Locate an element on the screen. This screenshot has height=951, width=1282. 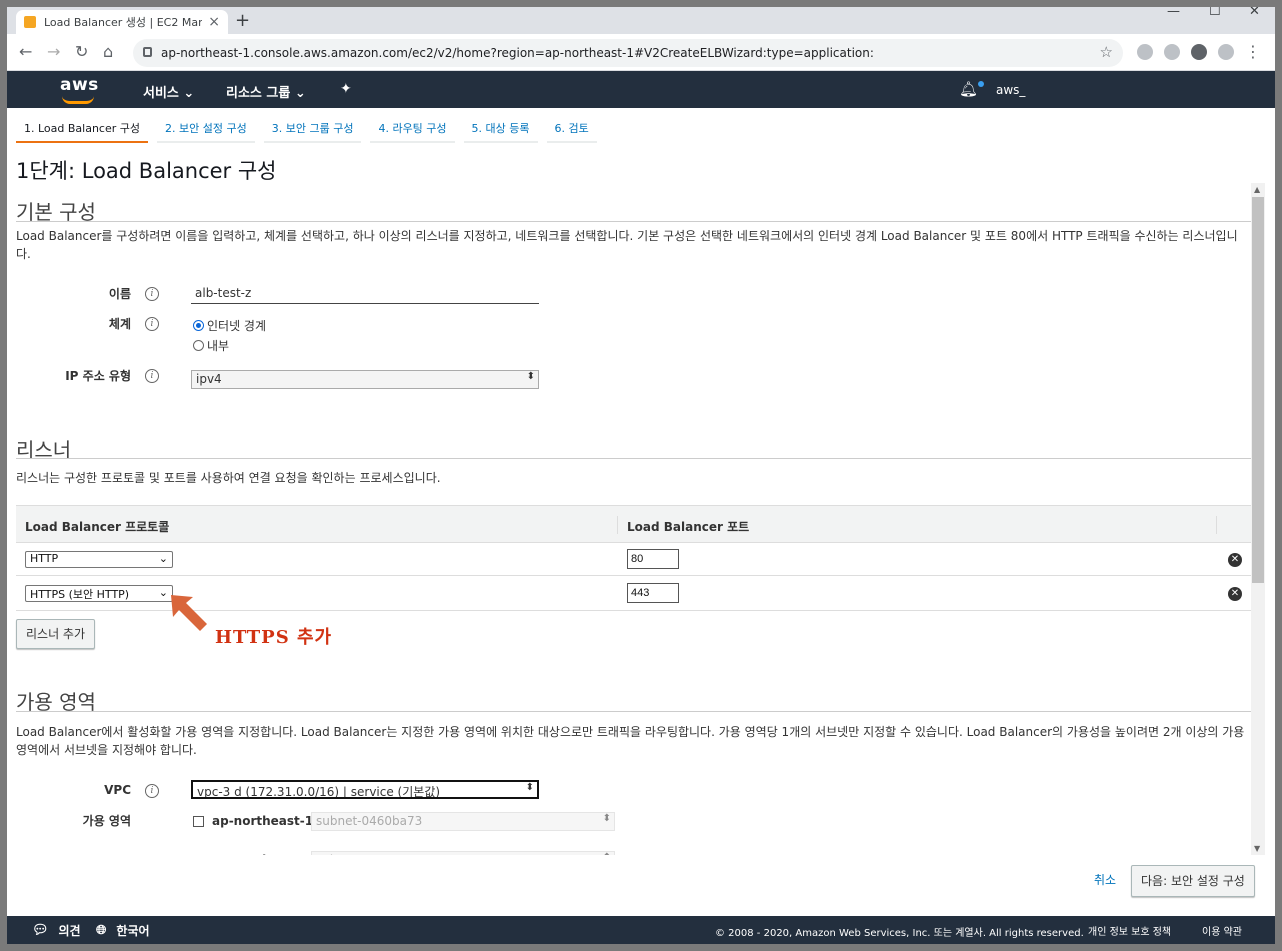
scroll-up-icon: ▲ is located at coordinates (1257, 189).